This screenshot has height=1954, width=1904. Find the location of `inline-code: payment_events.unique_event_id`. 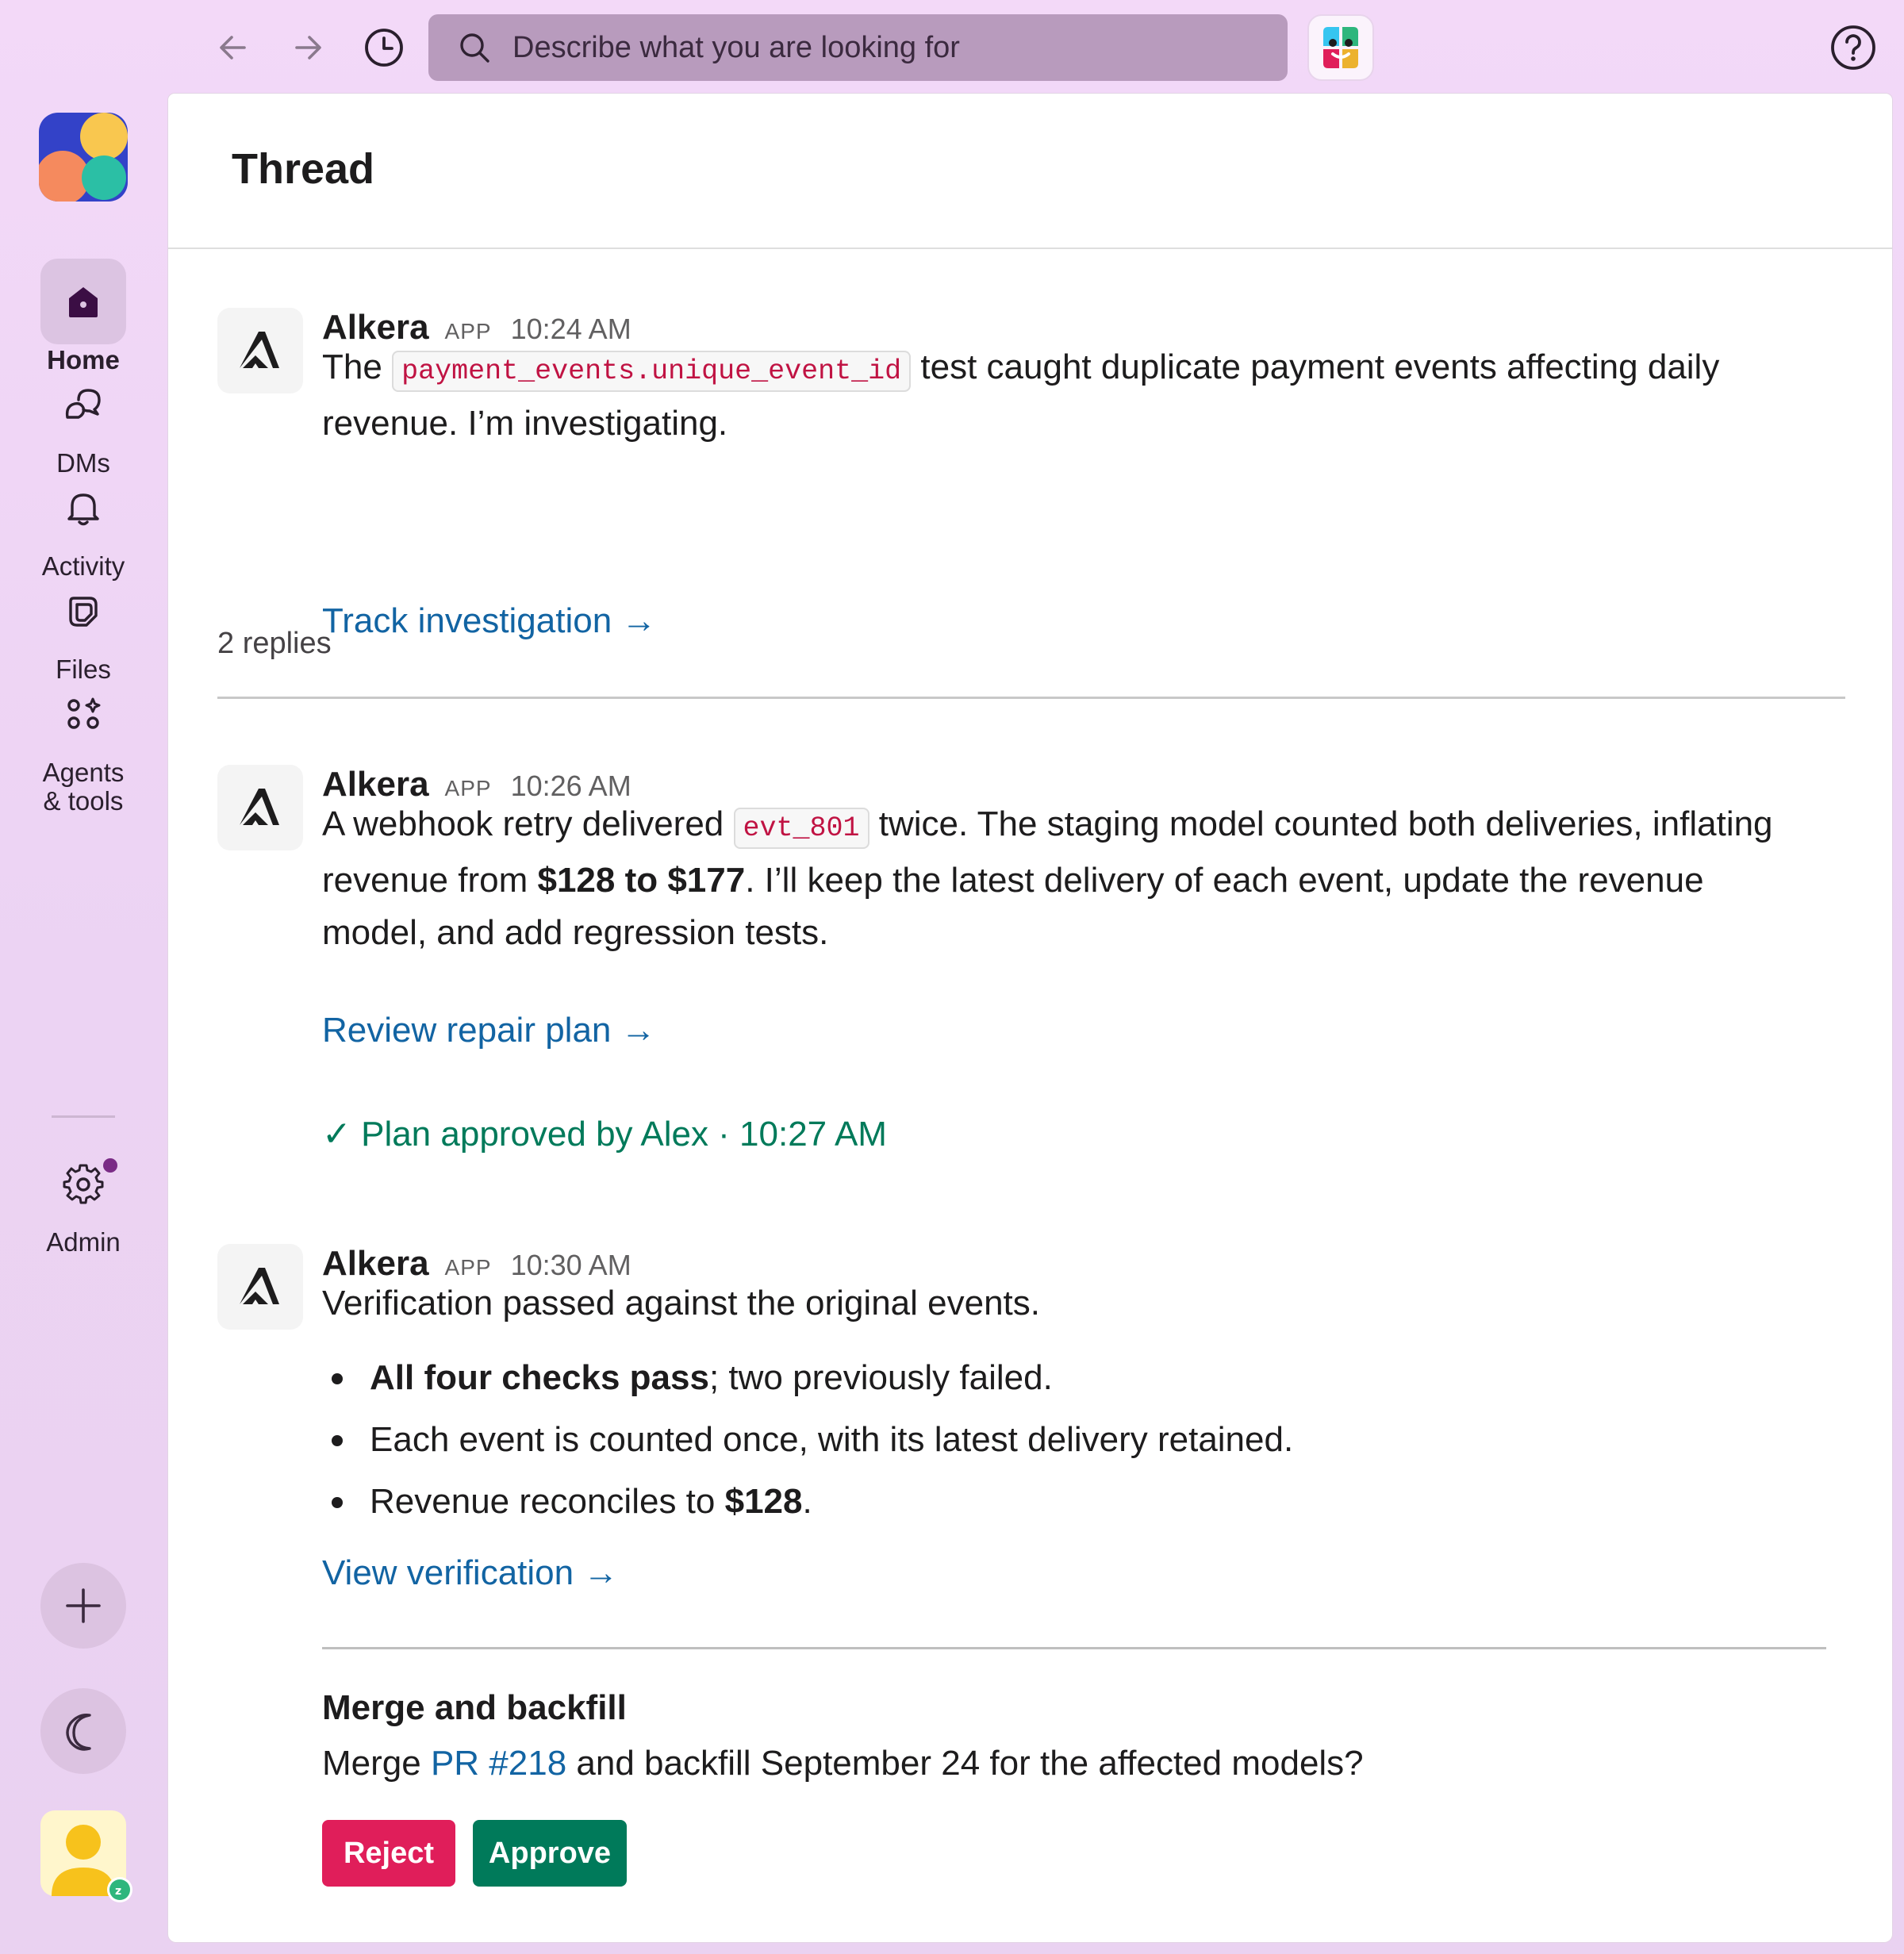

inline-code: payment_events.unique_event_id is located at coordinates (652, 371).